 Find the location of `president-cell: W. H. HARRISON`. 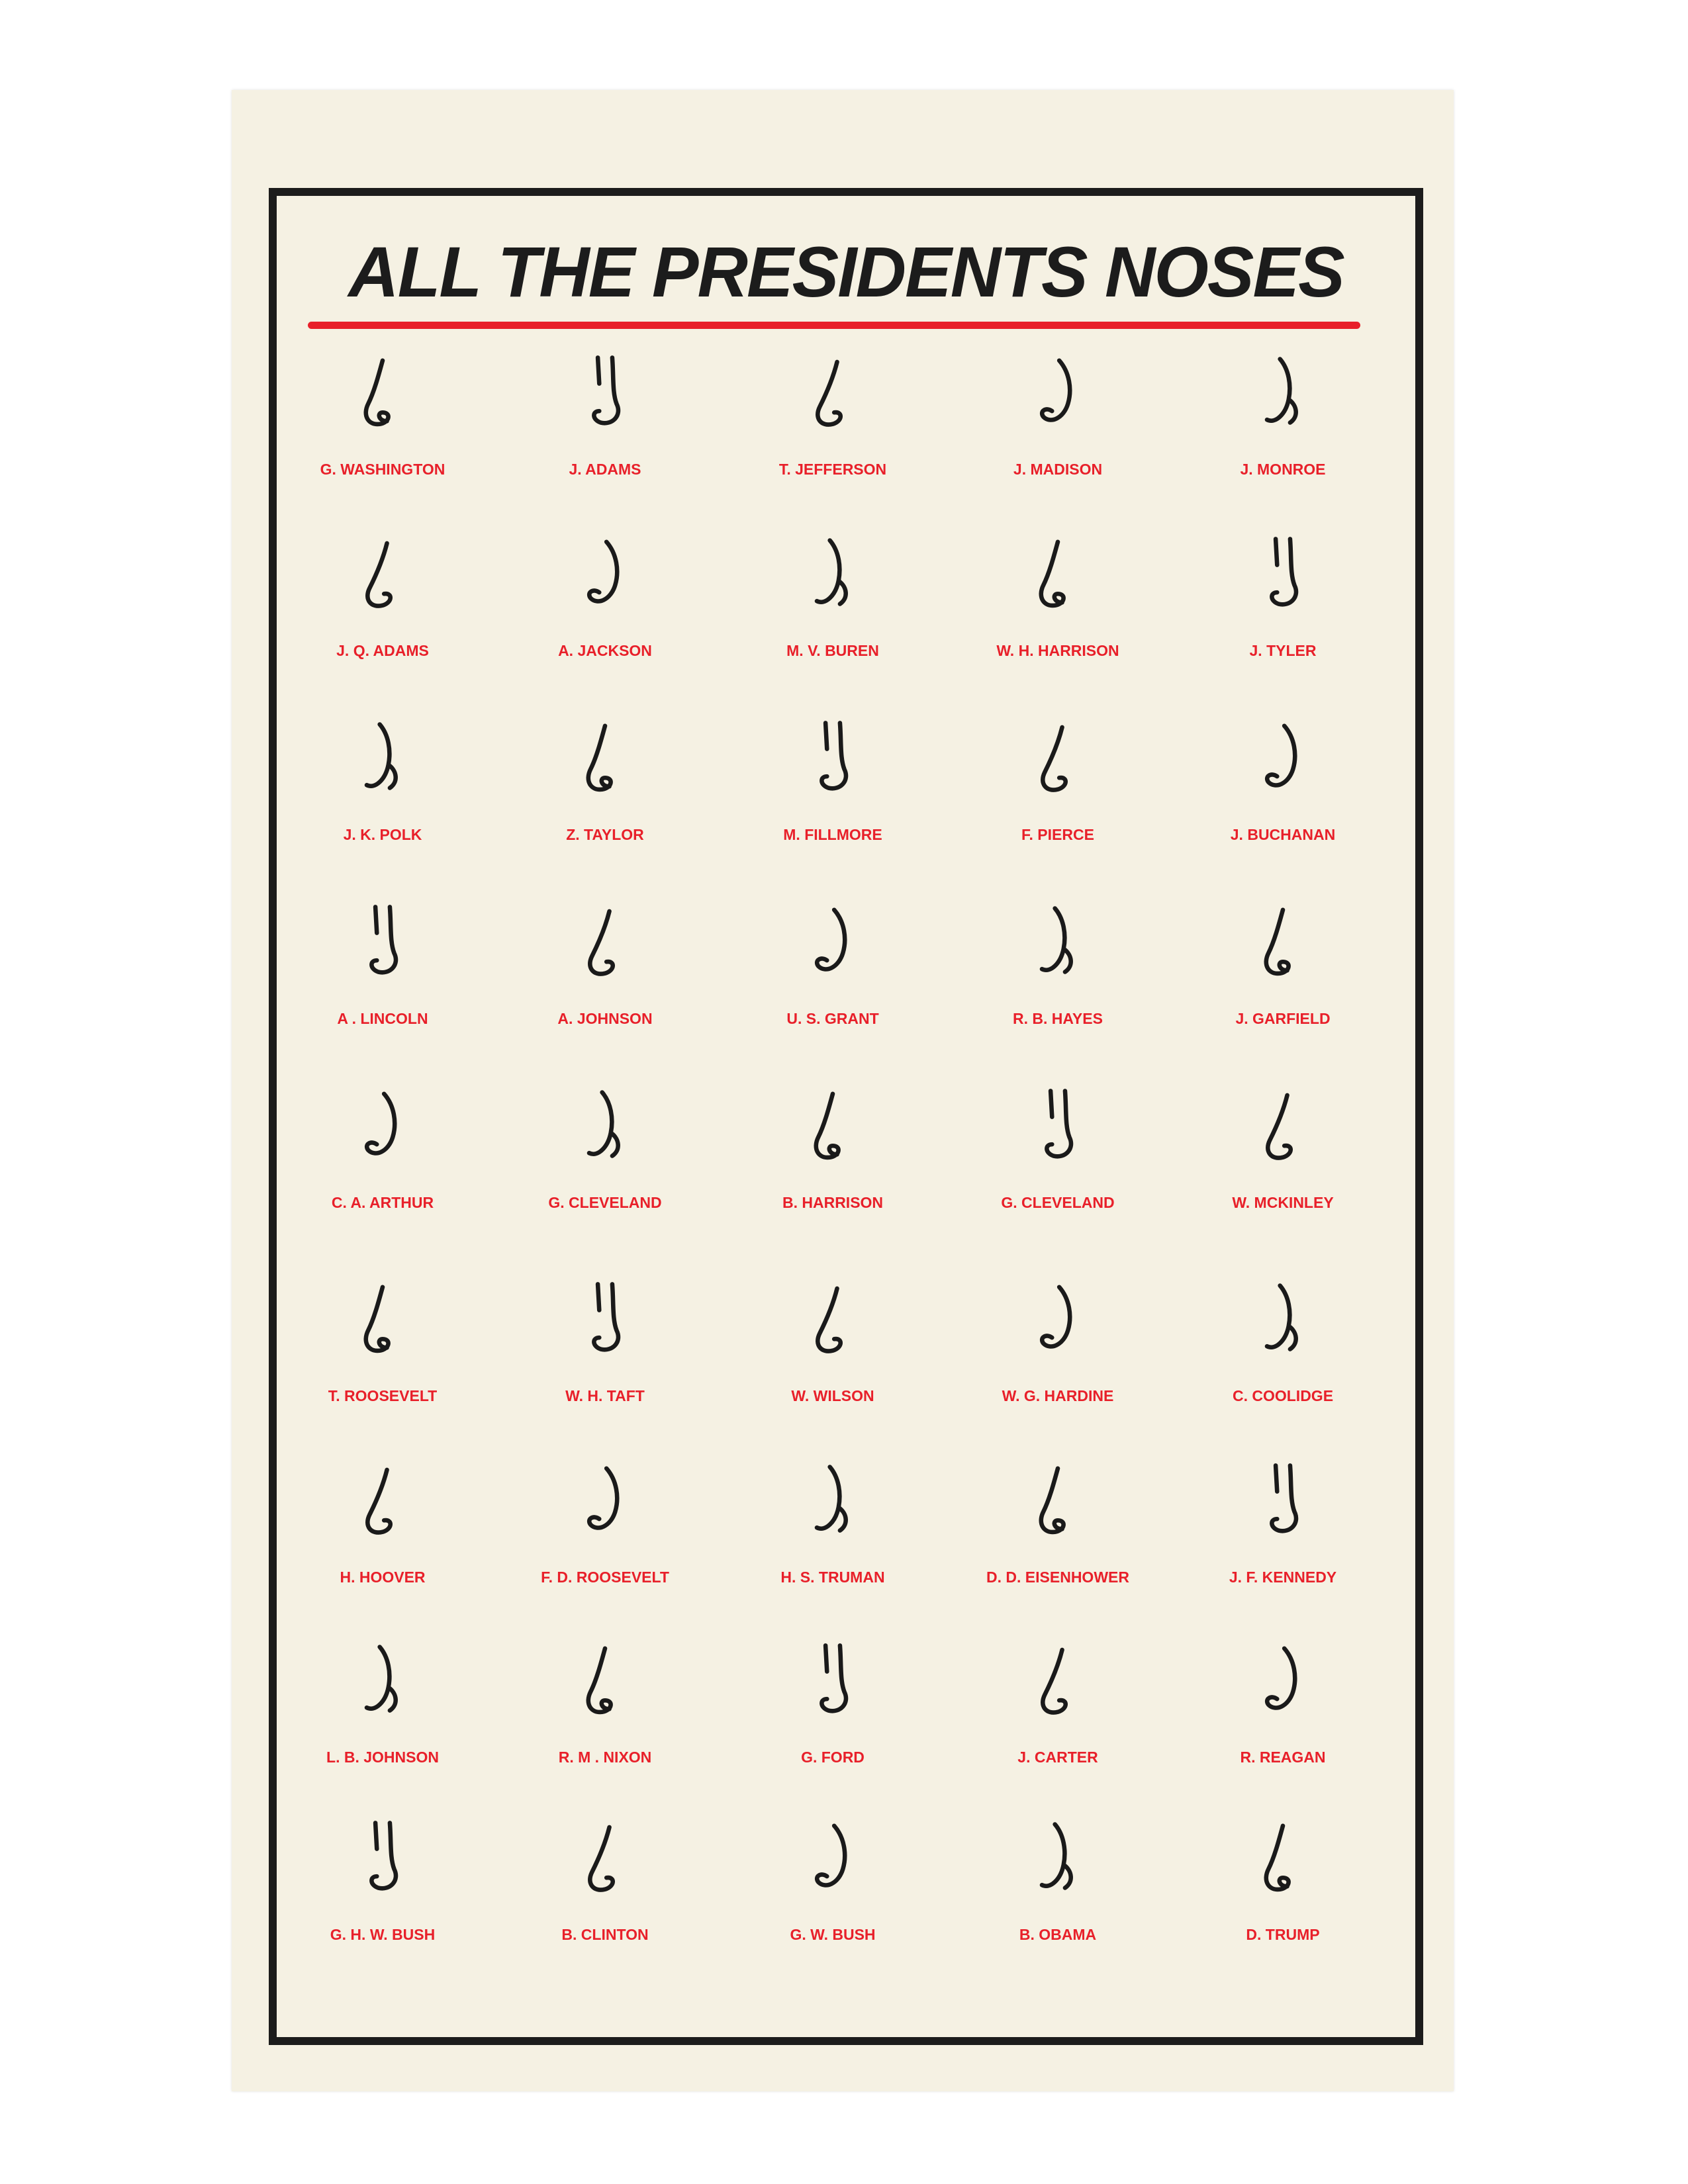

president-cell: W. H. HARRISON is located at coordinates (1058, 622).